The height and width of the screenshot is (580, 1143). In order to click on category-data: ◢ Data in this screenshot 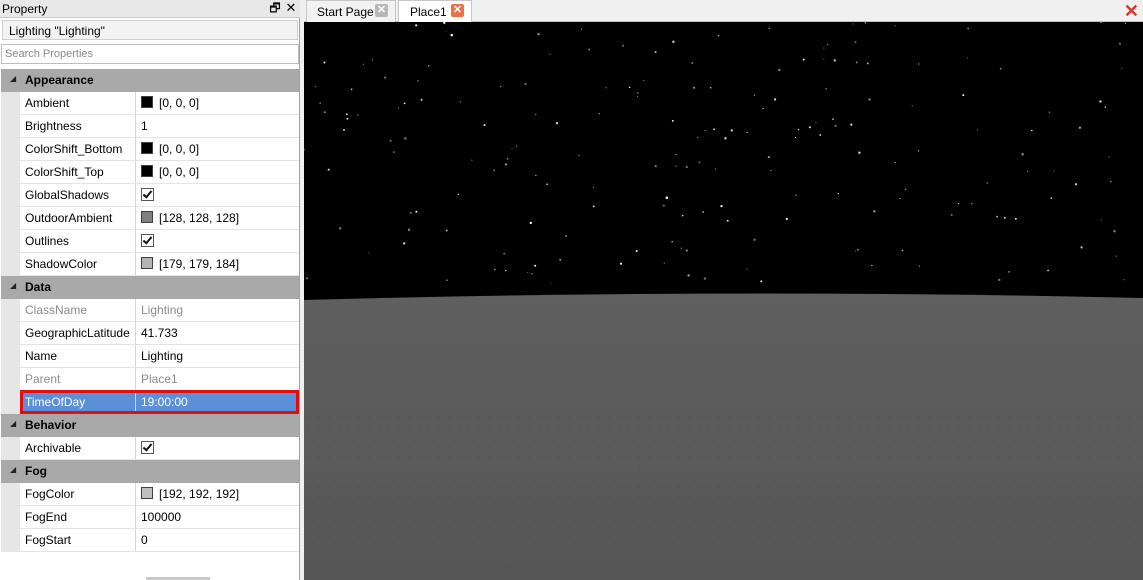, I will do `click(150, 287)`.